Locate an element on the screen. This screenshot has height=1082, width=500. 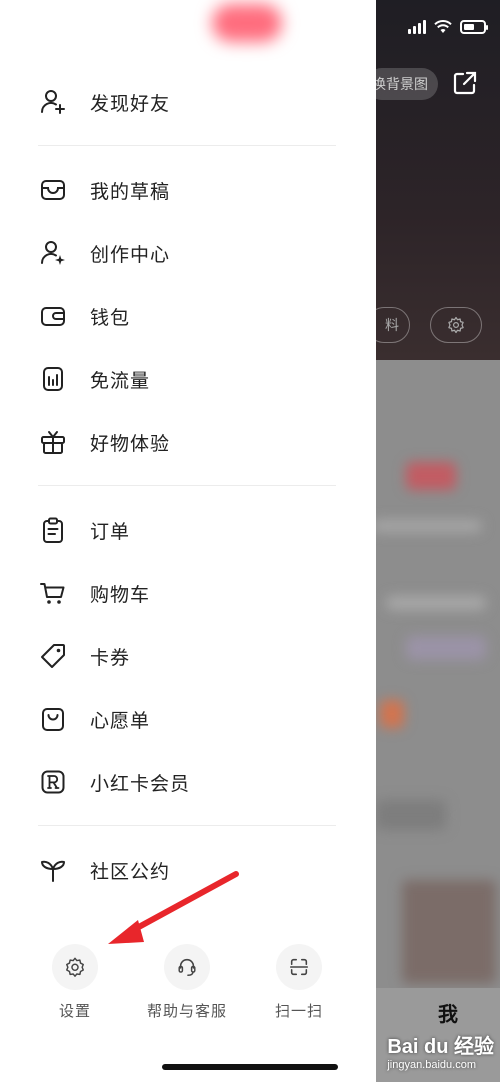
add-friend-icon is located at coordinates (53, 102).